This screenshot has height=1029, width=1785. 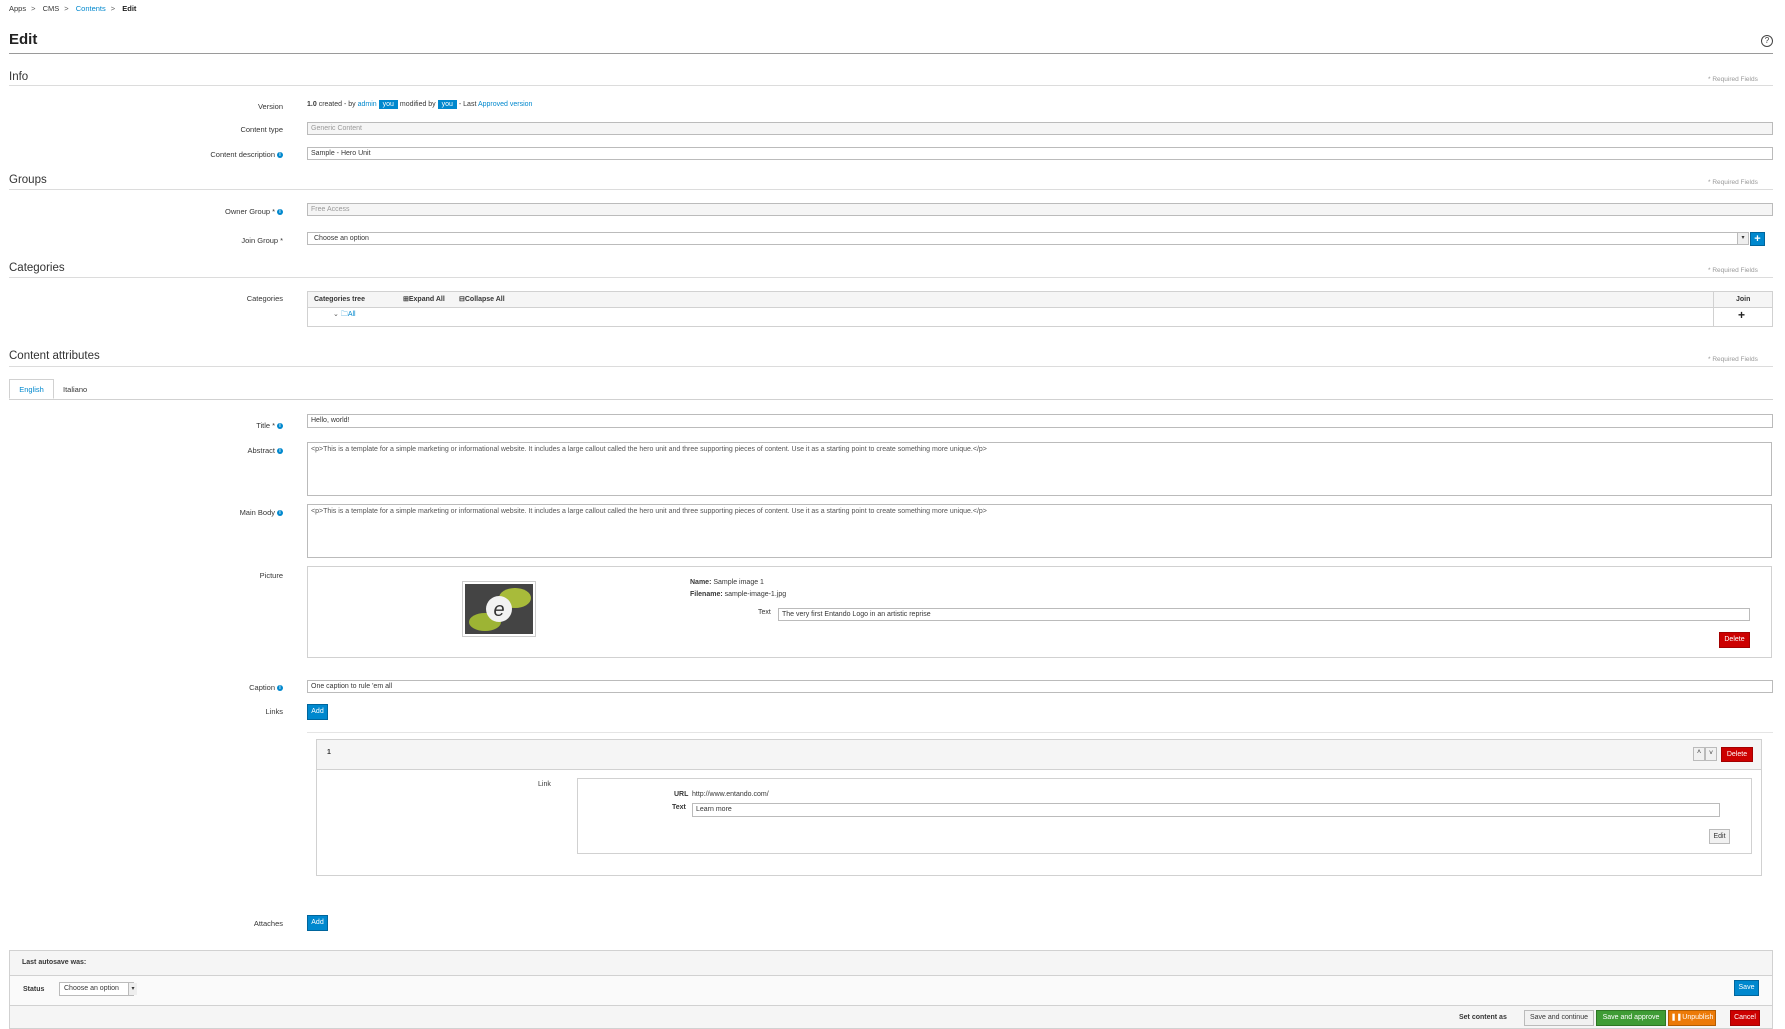 What do you see at coordinates (1746, 988) in the screenshot?
I see `save-status-button: Save` at bounding box center [1746, 988].